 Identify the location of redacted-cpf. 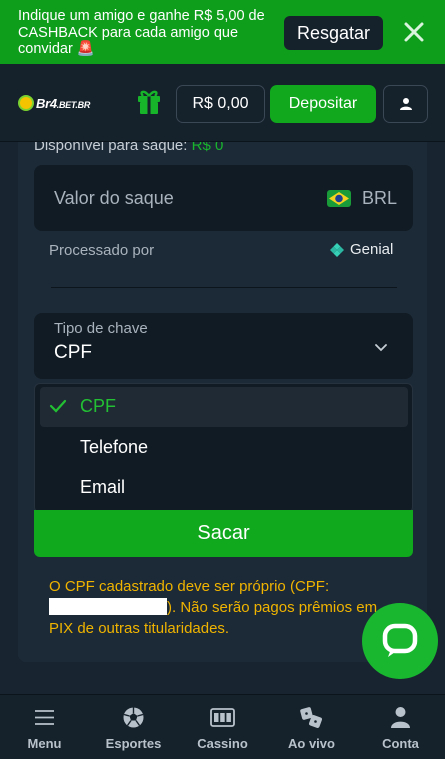
(108, 606).